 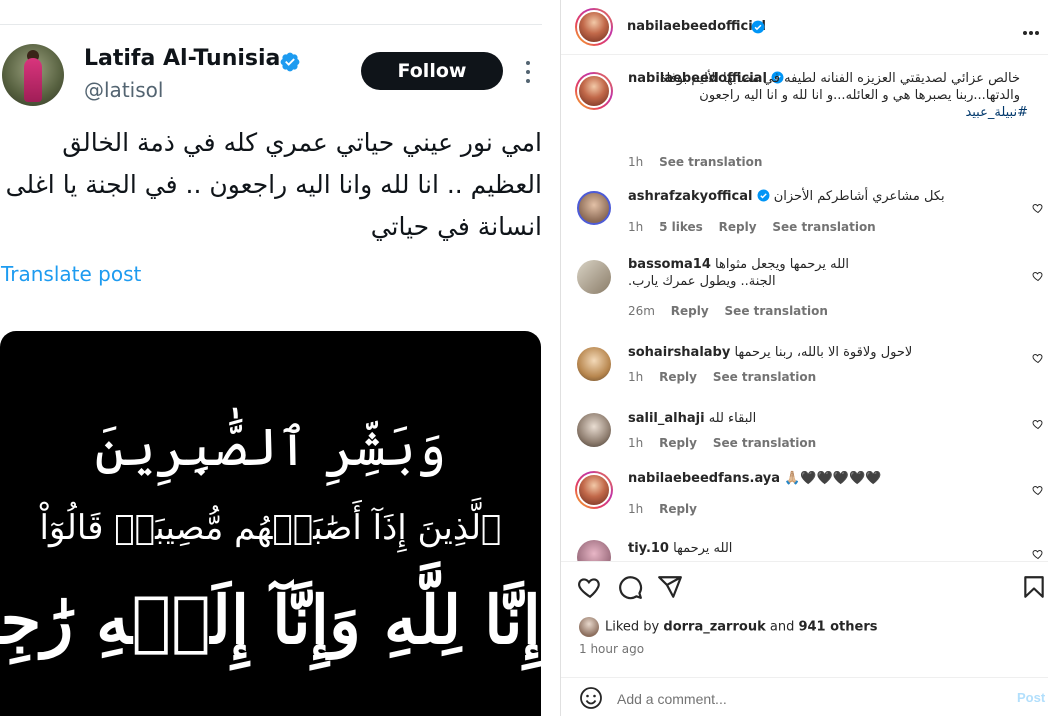 I want to click on follow-button: Follow, so click(x=432, y=71).